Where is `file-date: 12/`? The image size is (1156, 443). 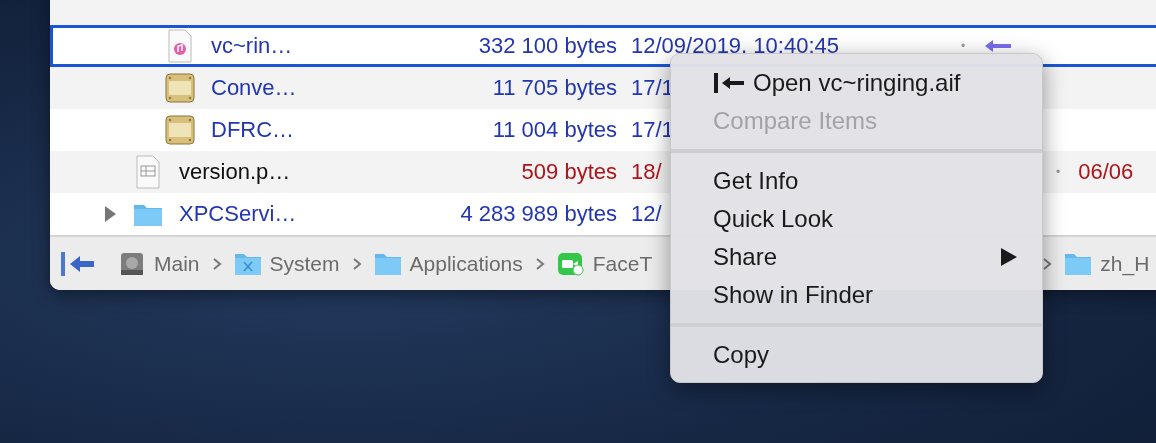
file-date: 12/ is located at coordinates (646, 214).